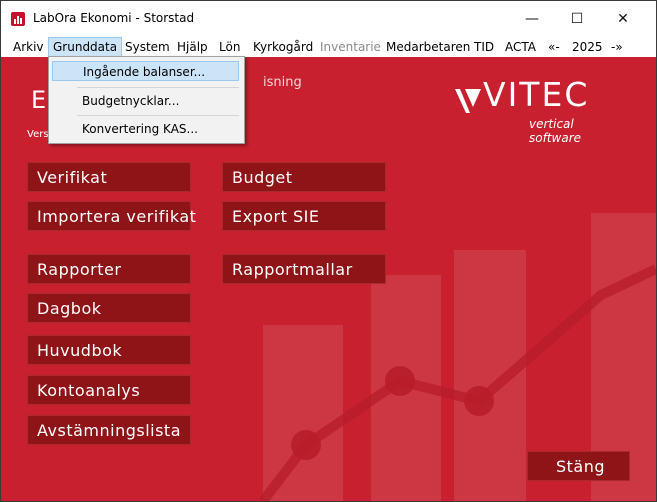  Describe the element at coordinates (109, 177) in the screenshot. I see `verifikat-button: Verifikat` at that location.